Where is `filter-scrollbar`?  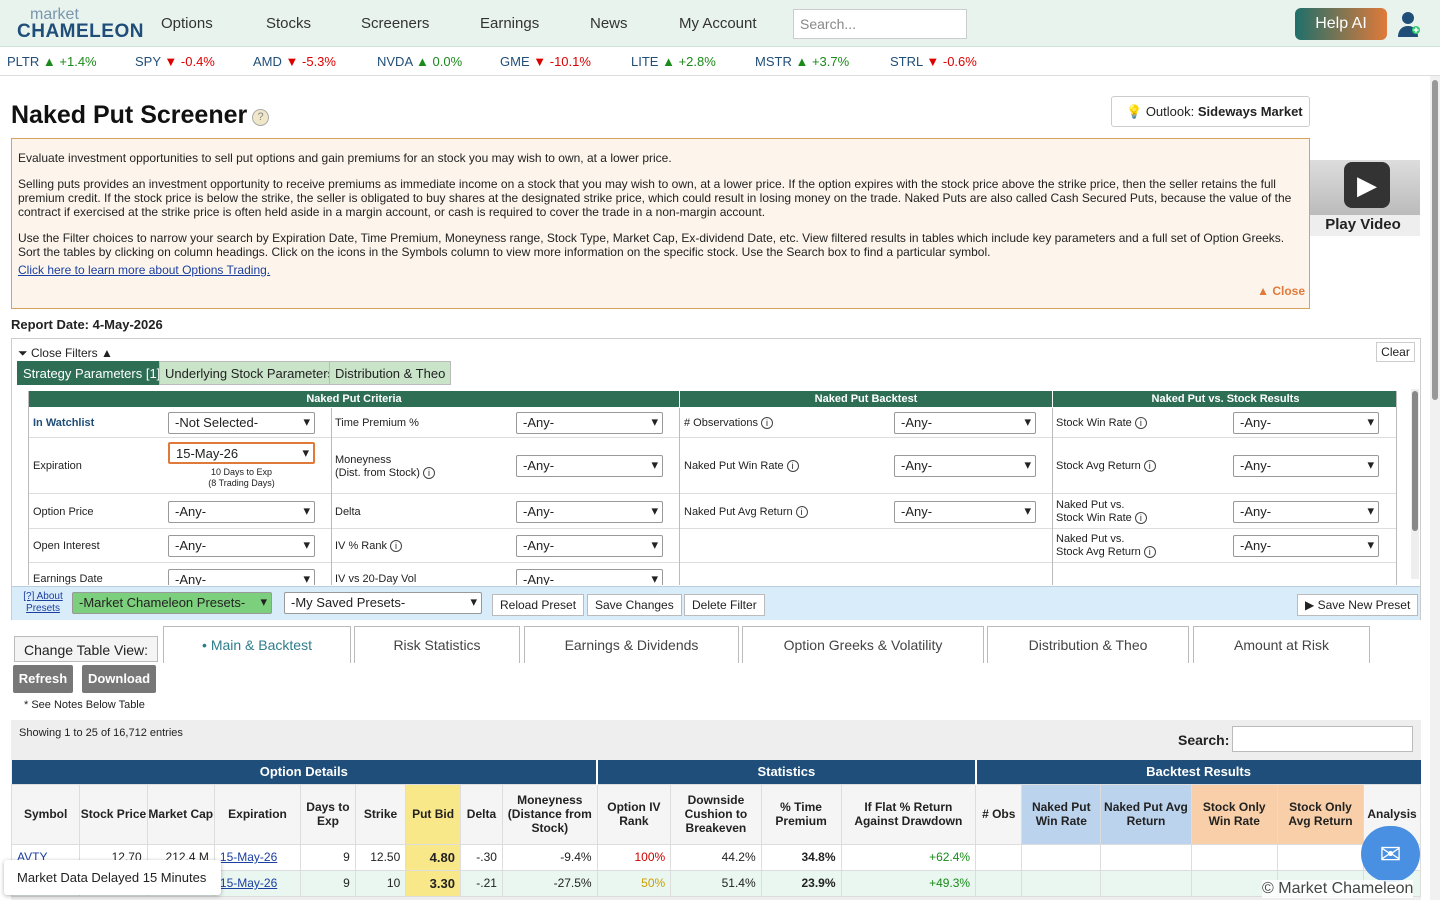 filter-scrollbar is located at coordinates (1415, 484).